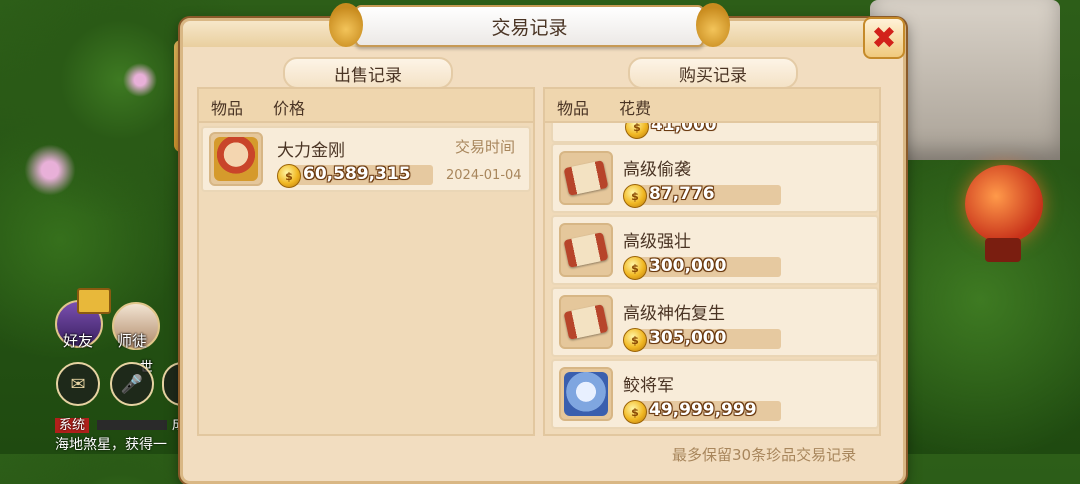 The image size is (1080, 484). I want to click on friends-label: 好友, so click(78, 341).